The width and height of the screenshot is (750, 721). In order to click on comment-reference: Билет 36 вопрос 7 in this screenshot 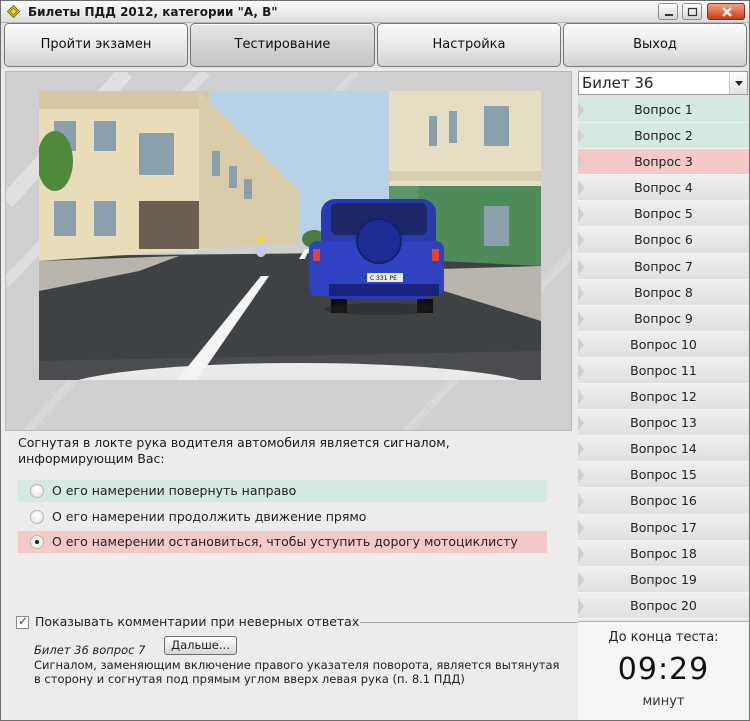, I will do `click(90, 650)`.